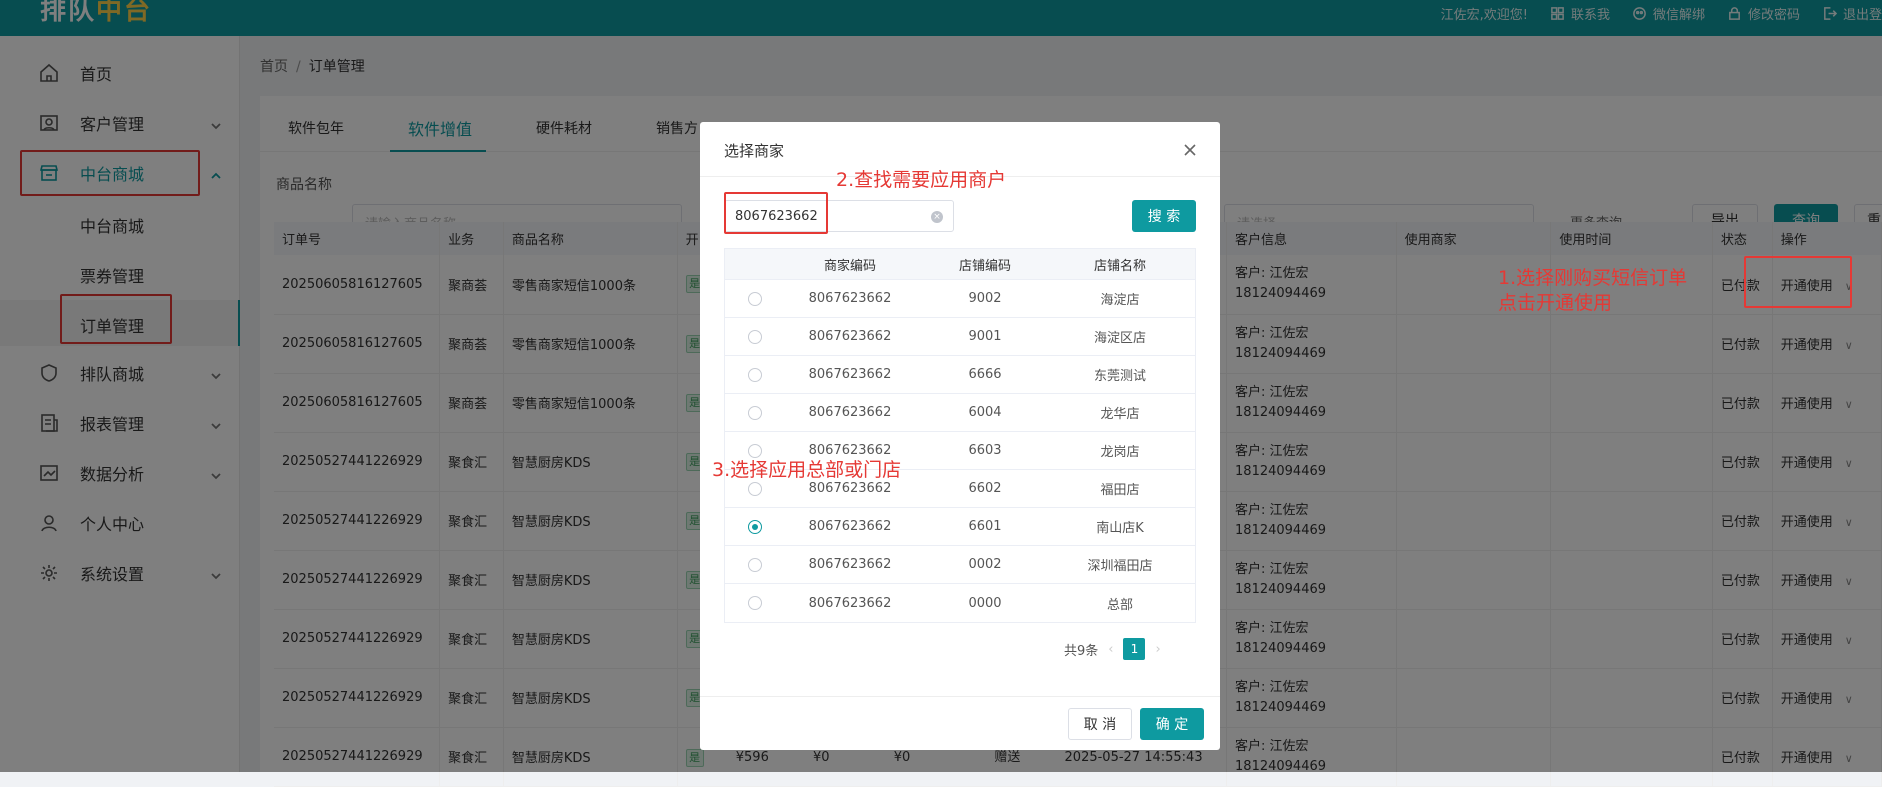 This screenshot has height=787, width=1882. What do you see at coordinates (985, 564) in the screenshot?
I see `store-code: 0002` at bounding box center [985, 564].